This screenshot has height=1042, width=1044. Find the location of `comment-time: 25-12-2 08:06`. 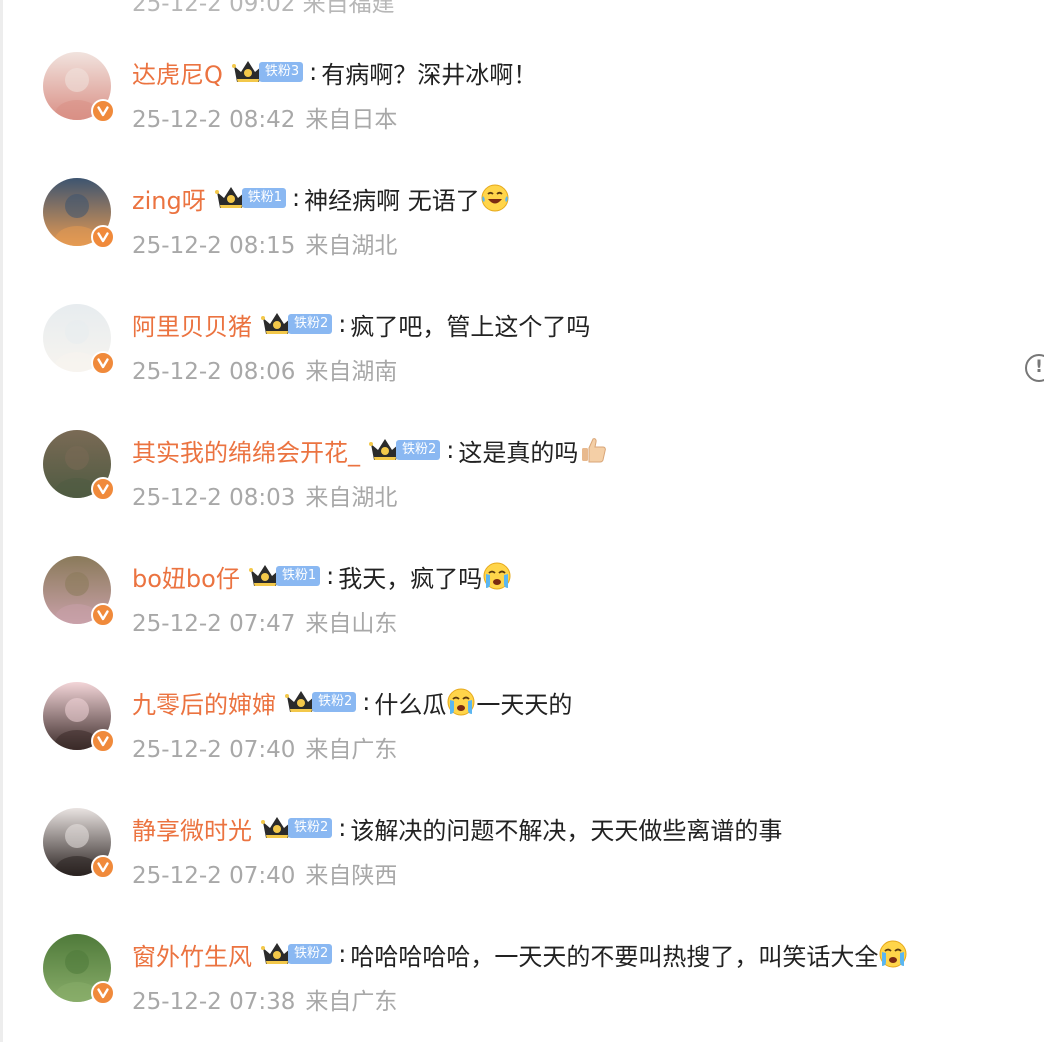

comment-time: 25-12-2 08:06 is located at coordinates (214, 372).